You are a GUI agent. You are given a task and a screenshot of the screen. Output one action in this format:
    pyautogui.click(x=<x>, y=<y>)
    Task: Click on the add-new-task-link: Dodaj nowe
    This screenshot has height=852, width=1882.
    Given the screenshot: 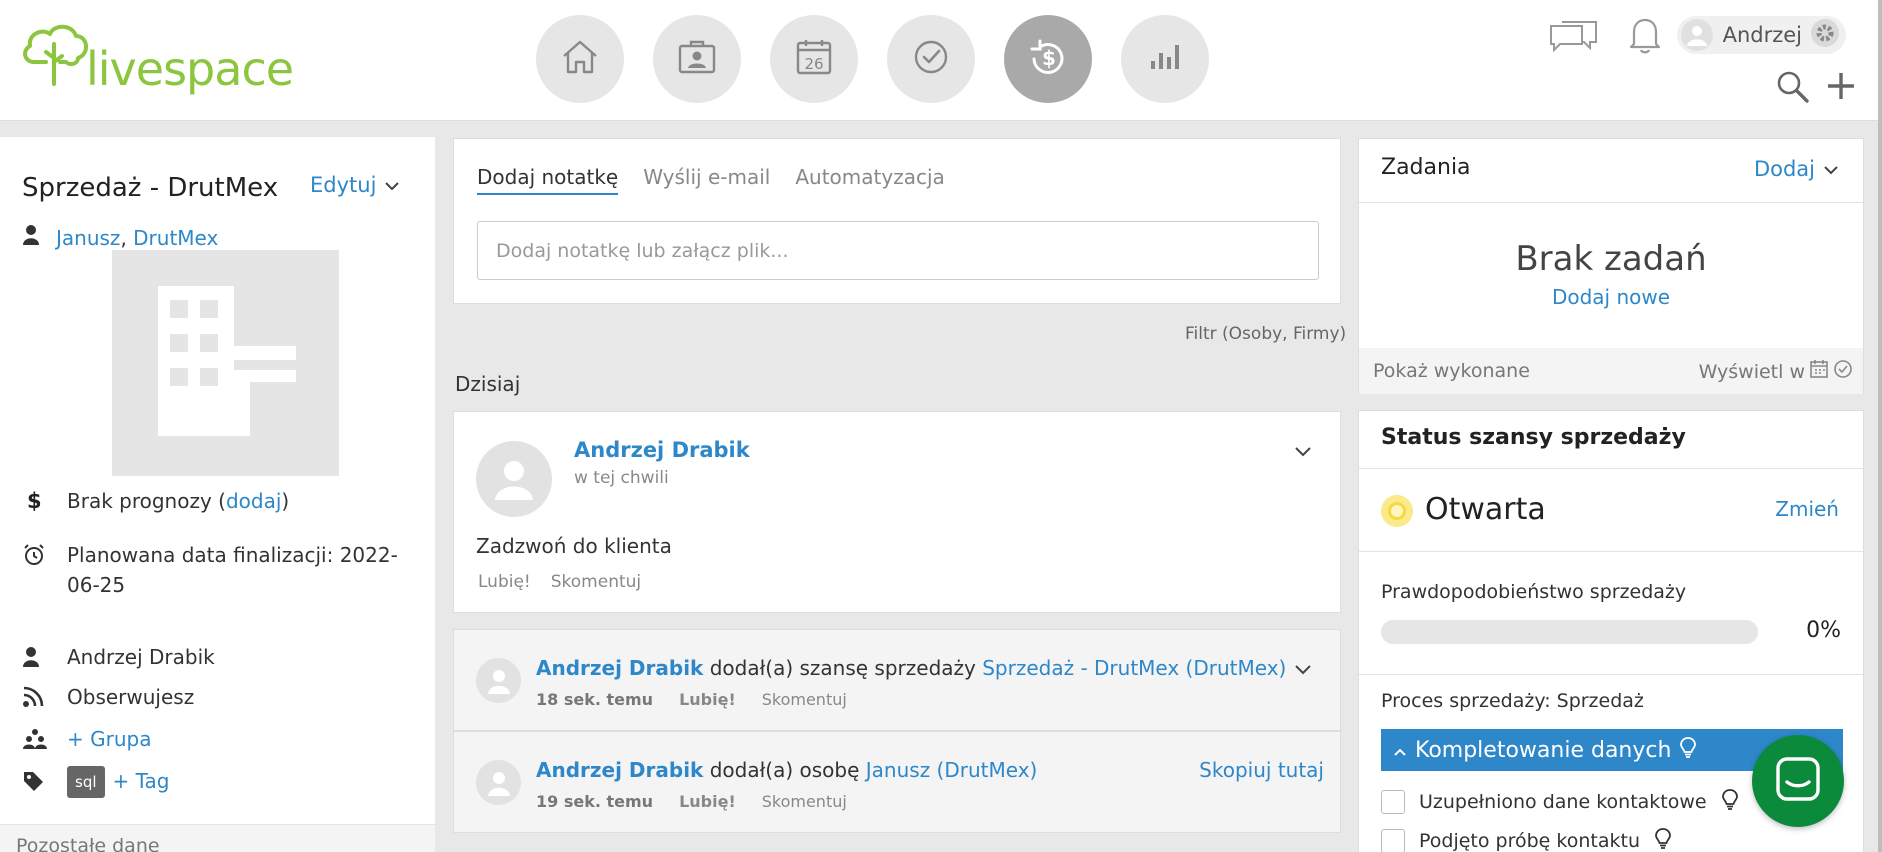 What is the action you would take?
    pyautogui.click(x=1611, y=297)
    